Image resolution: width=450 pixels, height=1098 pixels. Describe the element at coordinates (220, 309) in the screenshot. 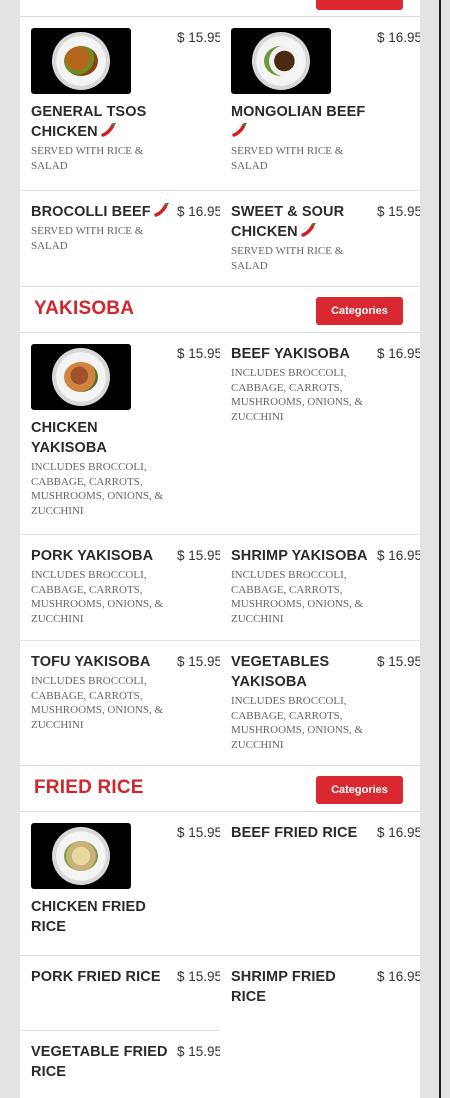

I see `section-header-yakisoba: YAKISOBA Categories` at that location.